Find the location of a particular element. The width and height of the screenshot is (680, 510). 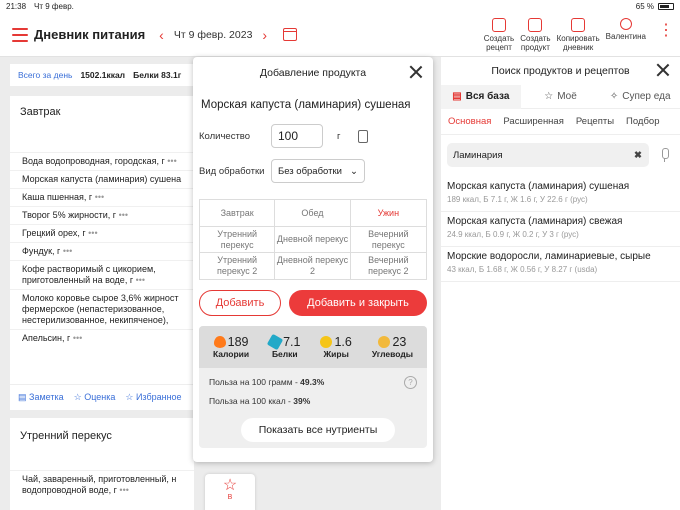

add-and-close-button: Добавить и закрыть is located at coordinates (358, 303).